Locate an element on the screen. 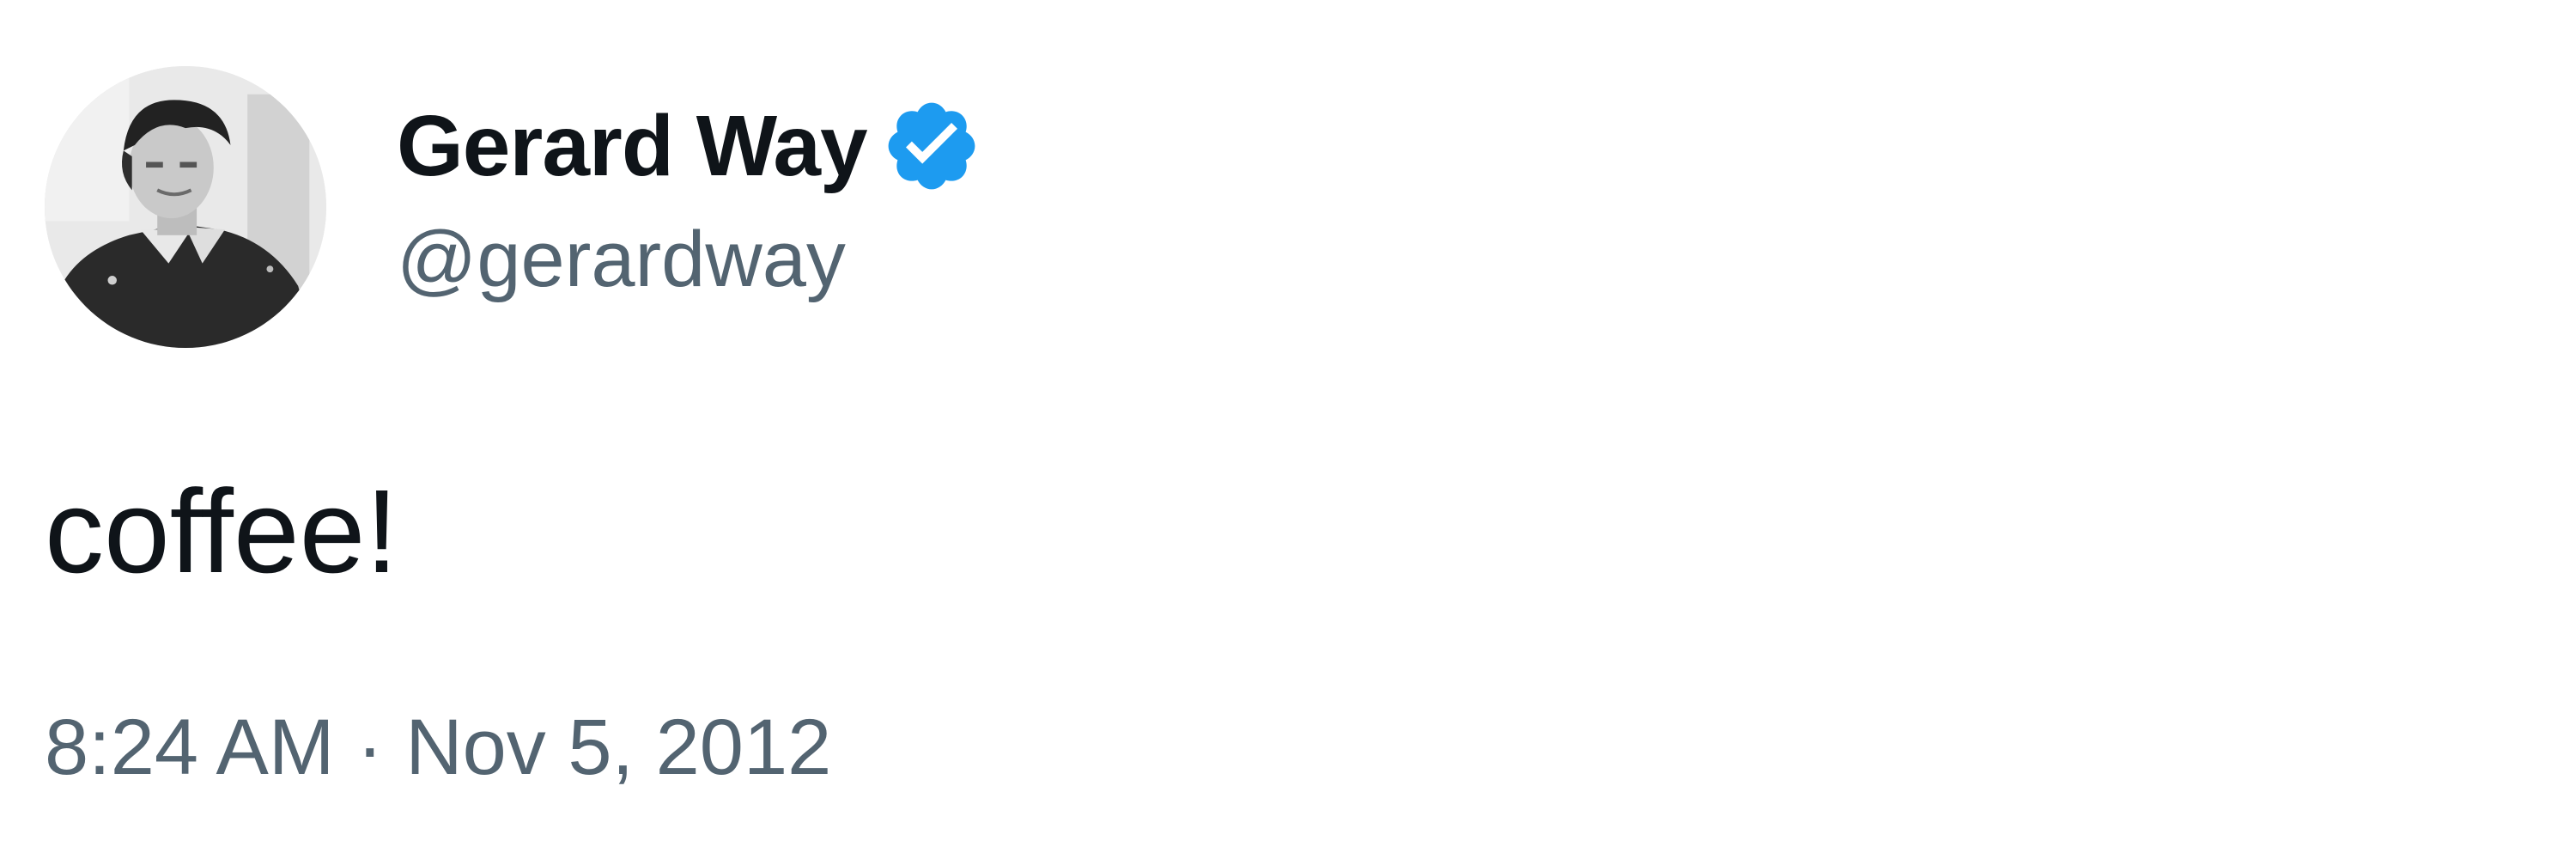  tweet-meta: 8:24 AM · Nov 5, 2012 is located at coordinates (438, 748).